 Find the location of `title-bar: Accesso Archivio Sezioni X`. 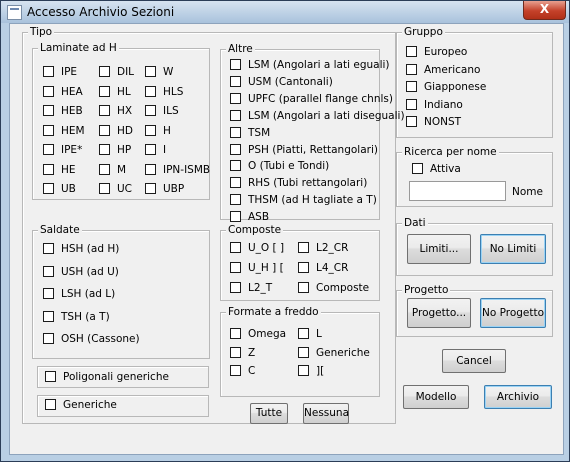

title-bar: Accesso Archivio Sezioni X is located at coordinates (285, 12).